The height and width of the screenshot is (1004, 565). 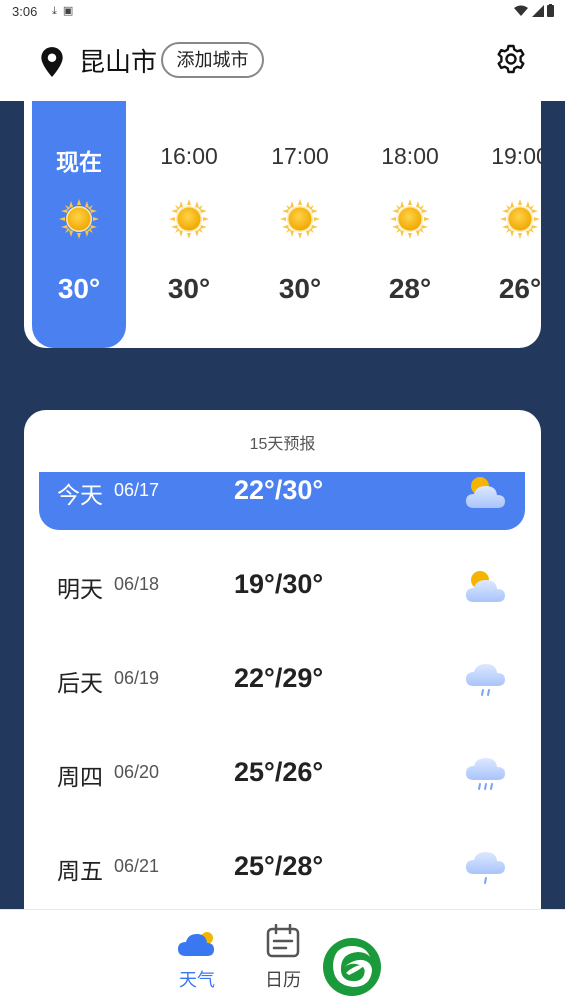 I want to click on forecast-row-today: 今天 06/17 22°/30°, so click(x=282, y=501).